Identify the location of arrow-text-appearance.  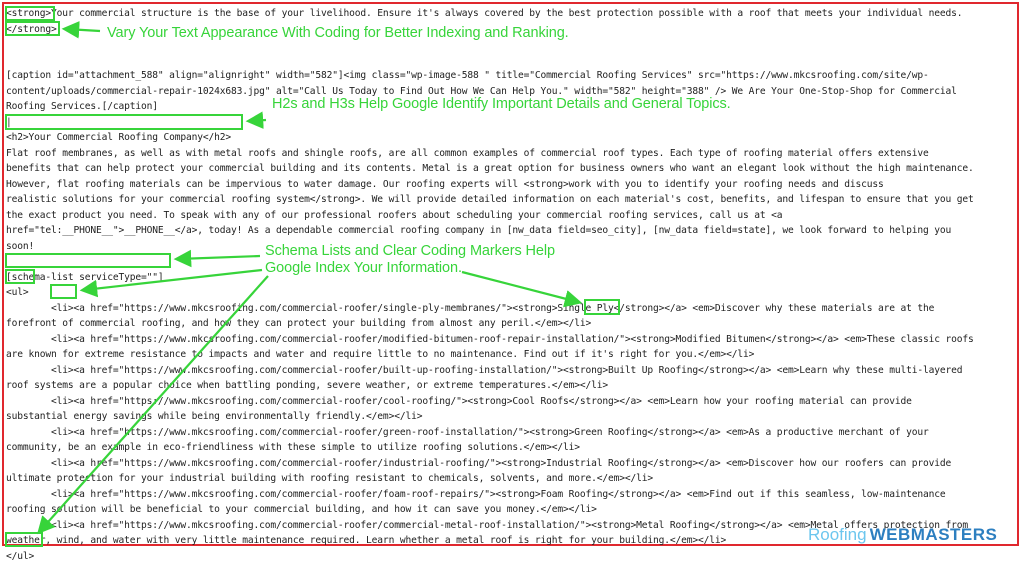
(83, 30).